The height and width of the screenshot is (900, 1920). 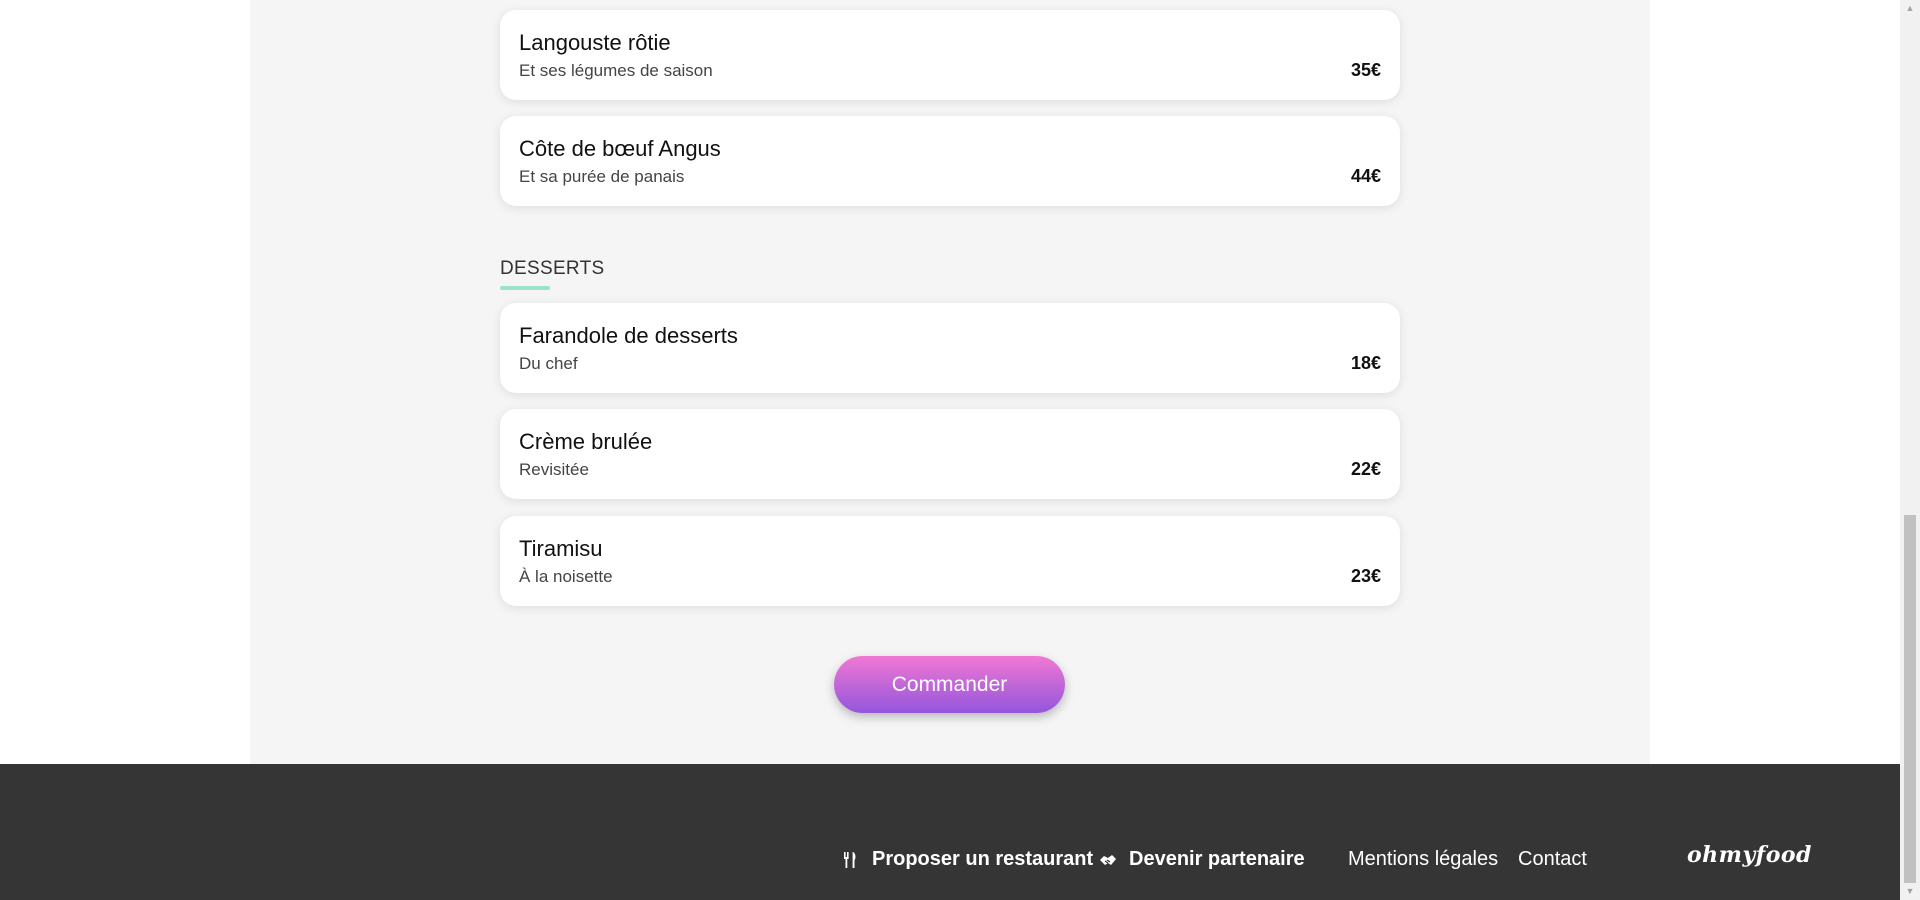 I want to click on dish-price: 35€, so click(x=1365, y=70).